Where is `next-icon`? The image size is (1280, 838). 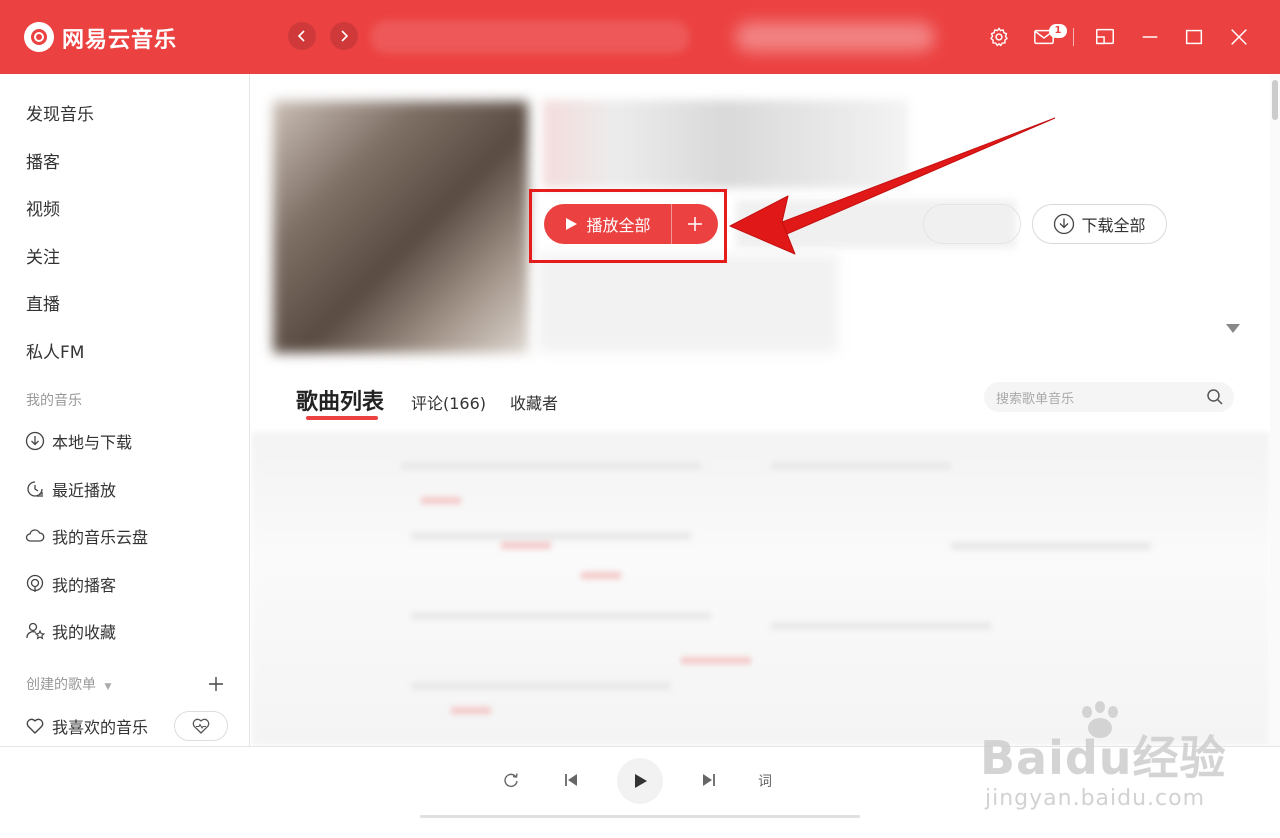
next-icon is located at coordinates (709, 780).